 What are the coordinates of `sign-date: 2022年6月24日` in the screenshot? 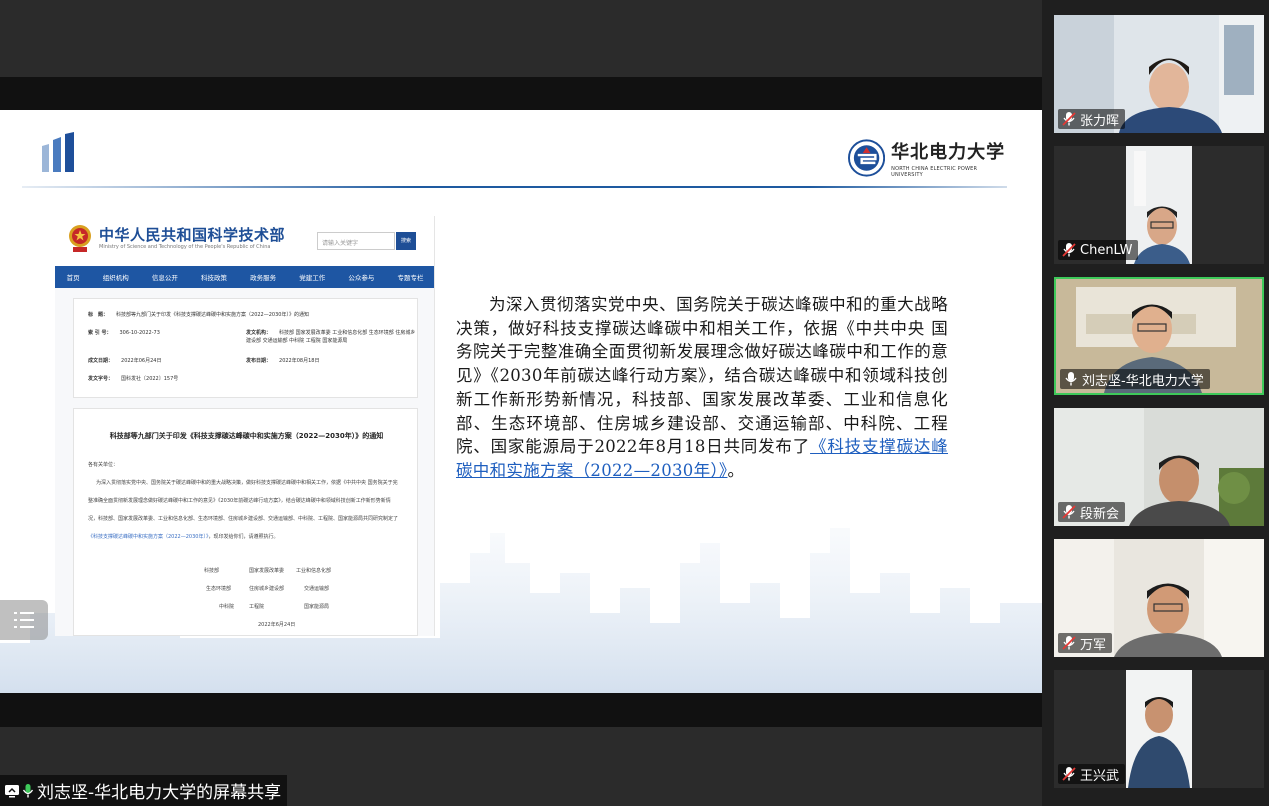 It's located at (277, 625).